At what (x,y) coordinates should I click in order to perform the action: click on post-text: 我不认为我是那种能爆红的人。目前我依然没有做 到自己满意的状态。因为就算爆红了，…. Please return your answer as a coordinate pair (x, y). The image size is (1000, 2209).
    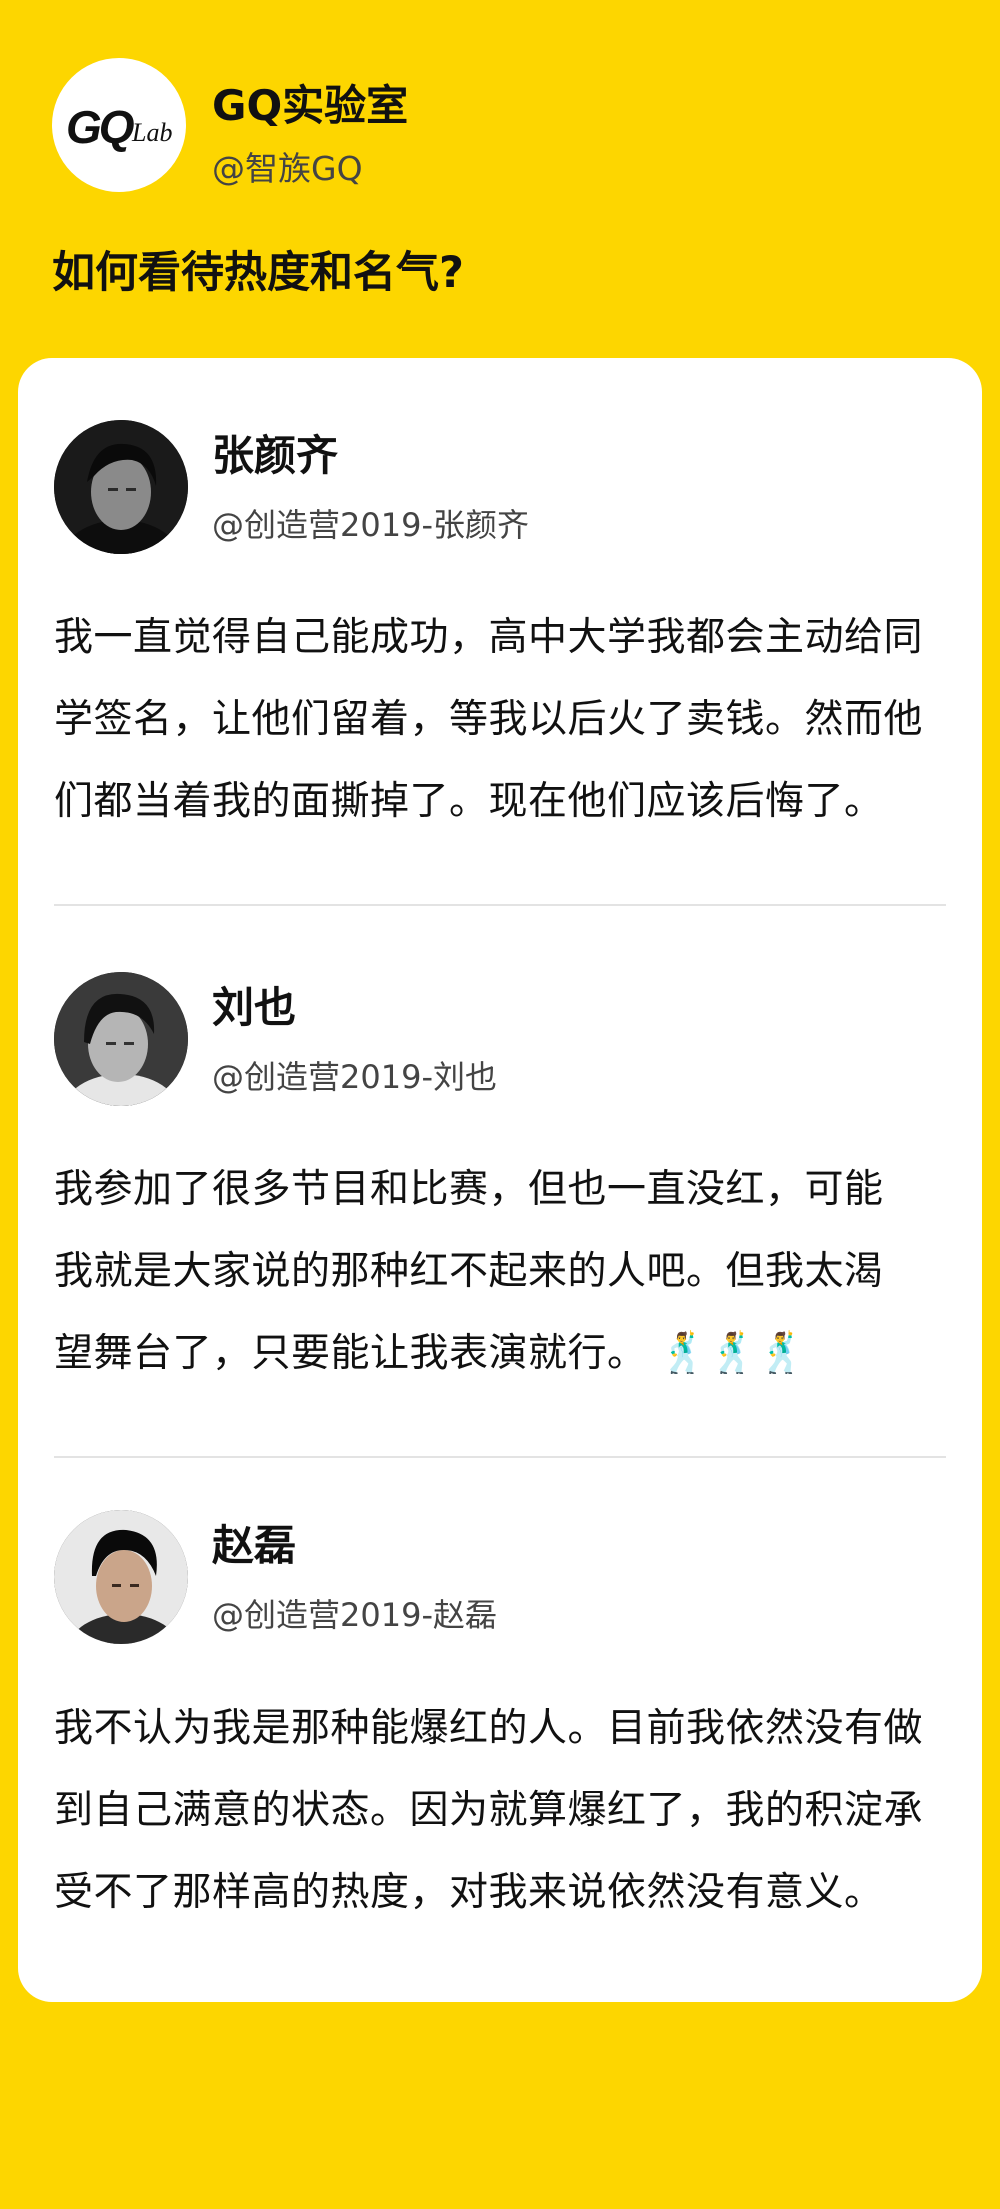
    Looking at the image, I should click on (504, 1811).